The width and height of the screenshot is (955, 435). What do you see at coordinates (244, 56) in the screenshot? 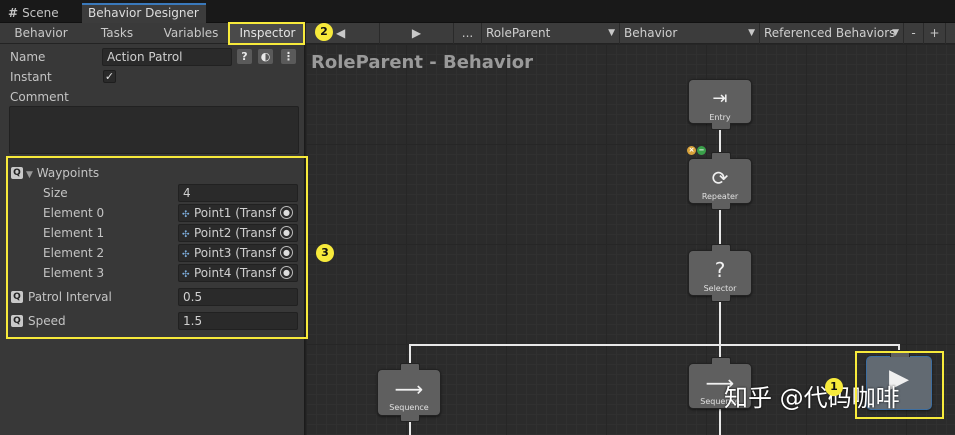
I see `help-icon: ?` at bounding box center [244, 56].